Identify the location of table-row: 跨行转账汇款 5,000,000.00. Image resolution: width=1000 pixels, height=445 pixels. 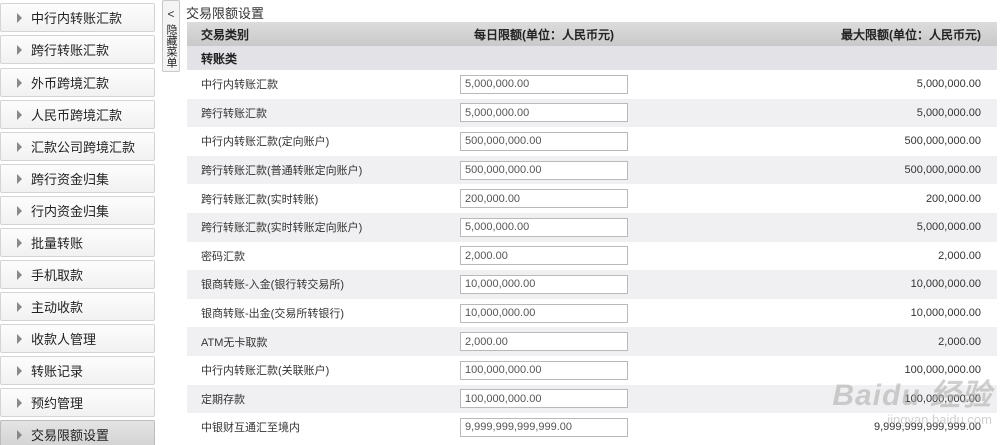
(592, 113).